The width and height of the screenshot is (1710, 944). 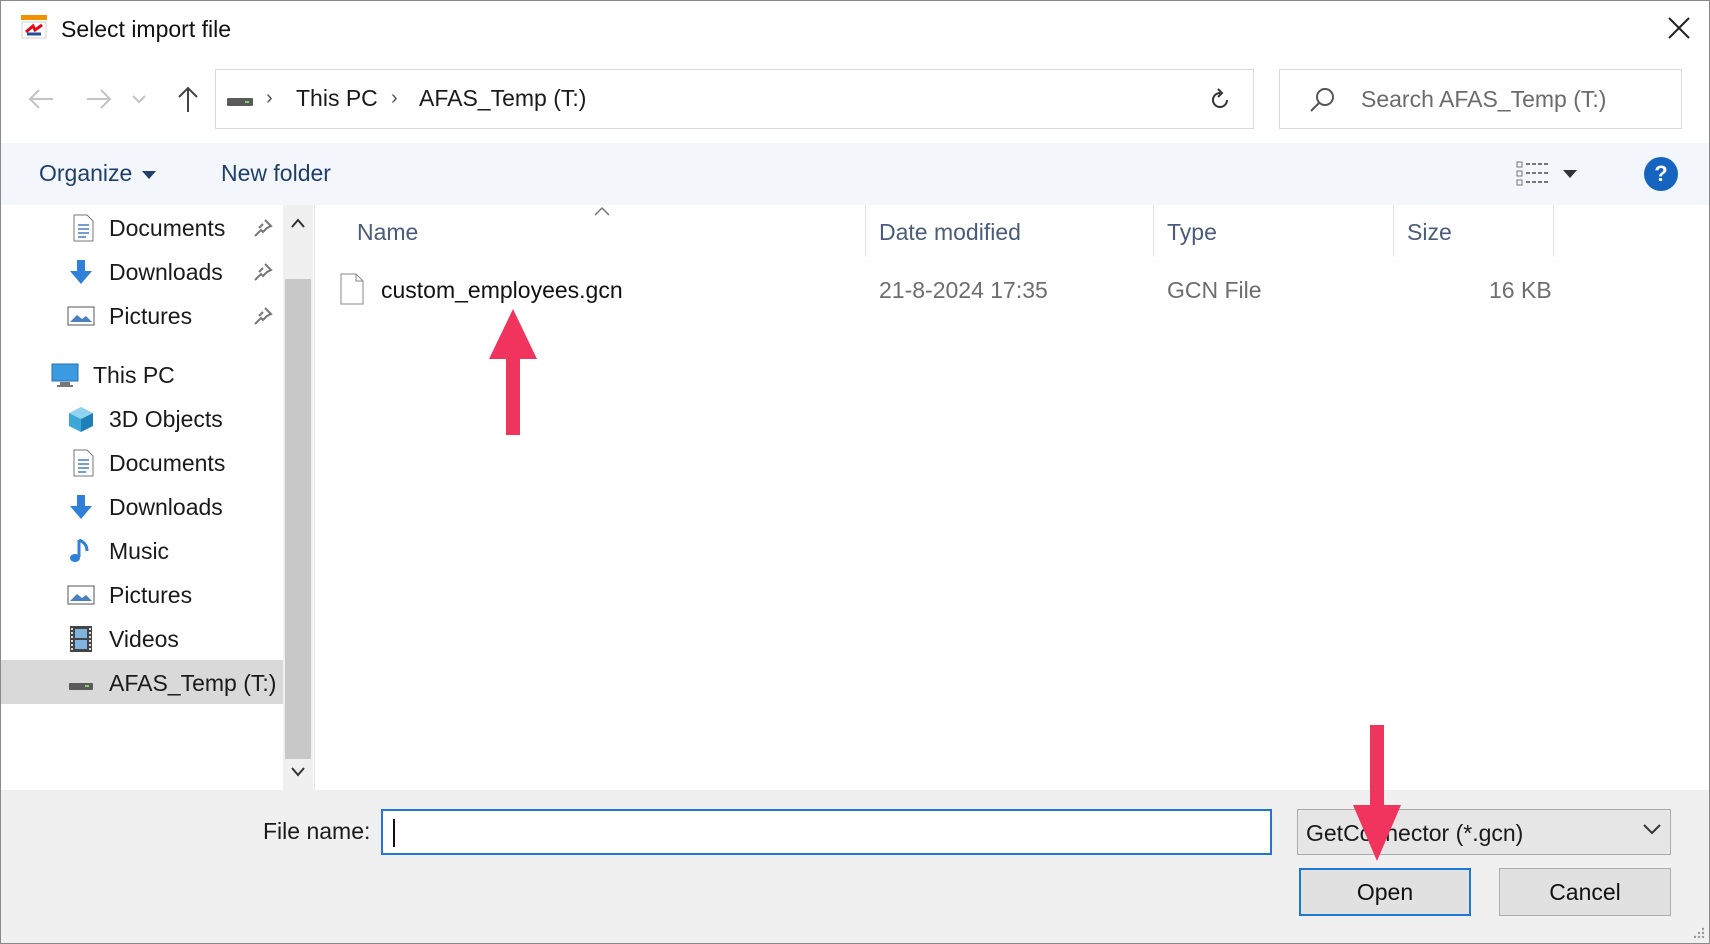 I want to click on file-type-value: GetConnector (*.gcn), so click(x=1415, y=833).